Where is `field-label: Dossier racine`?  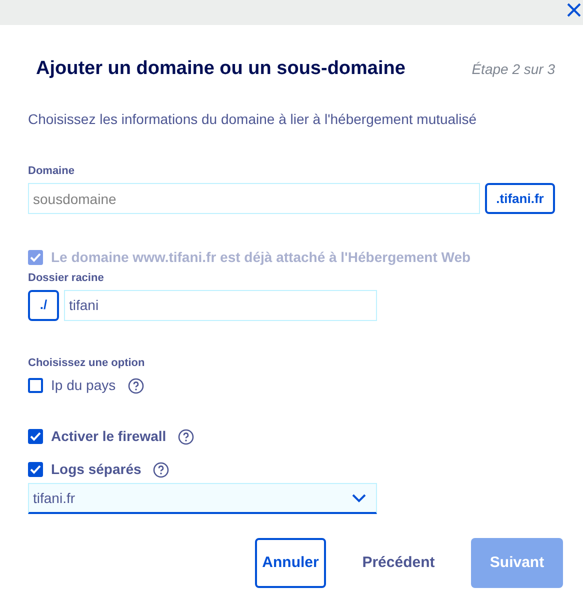
field-label: Dossier racine is located at coordinates (66, 278).